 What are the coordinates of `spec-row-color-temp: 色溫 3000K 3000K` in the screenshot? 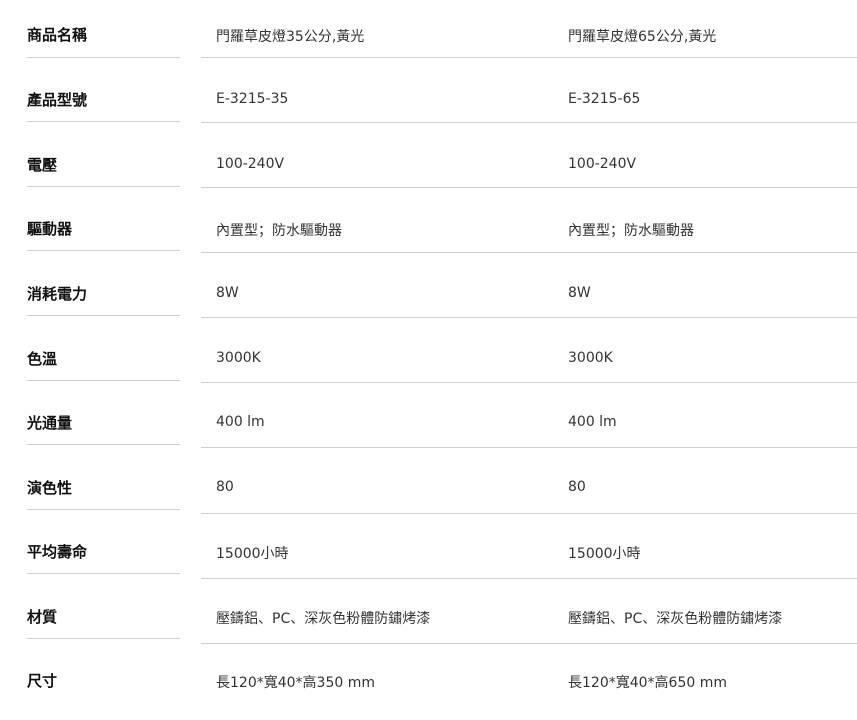 It's located at (428, 366).